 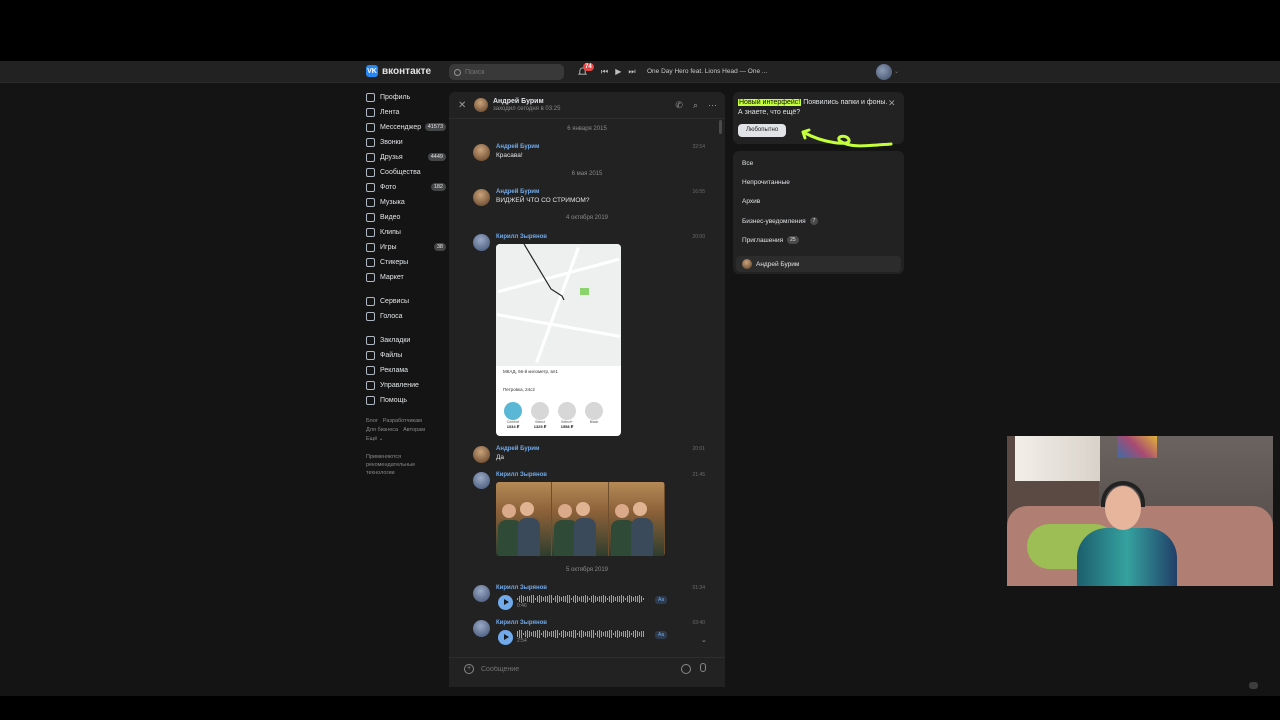 I want to click on market-icon, so click(x=370, y=277).